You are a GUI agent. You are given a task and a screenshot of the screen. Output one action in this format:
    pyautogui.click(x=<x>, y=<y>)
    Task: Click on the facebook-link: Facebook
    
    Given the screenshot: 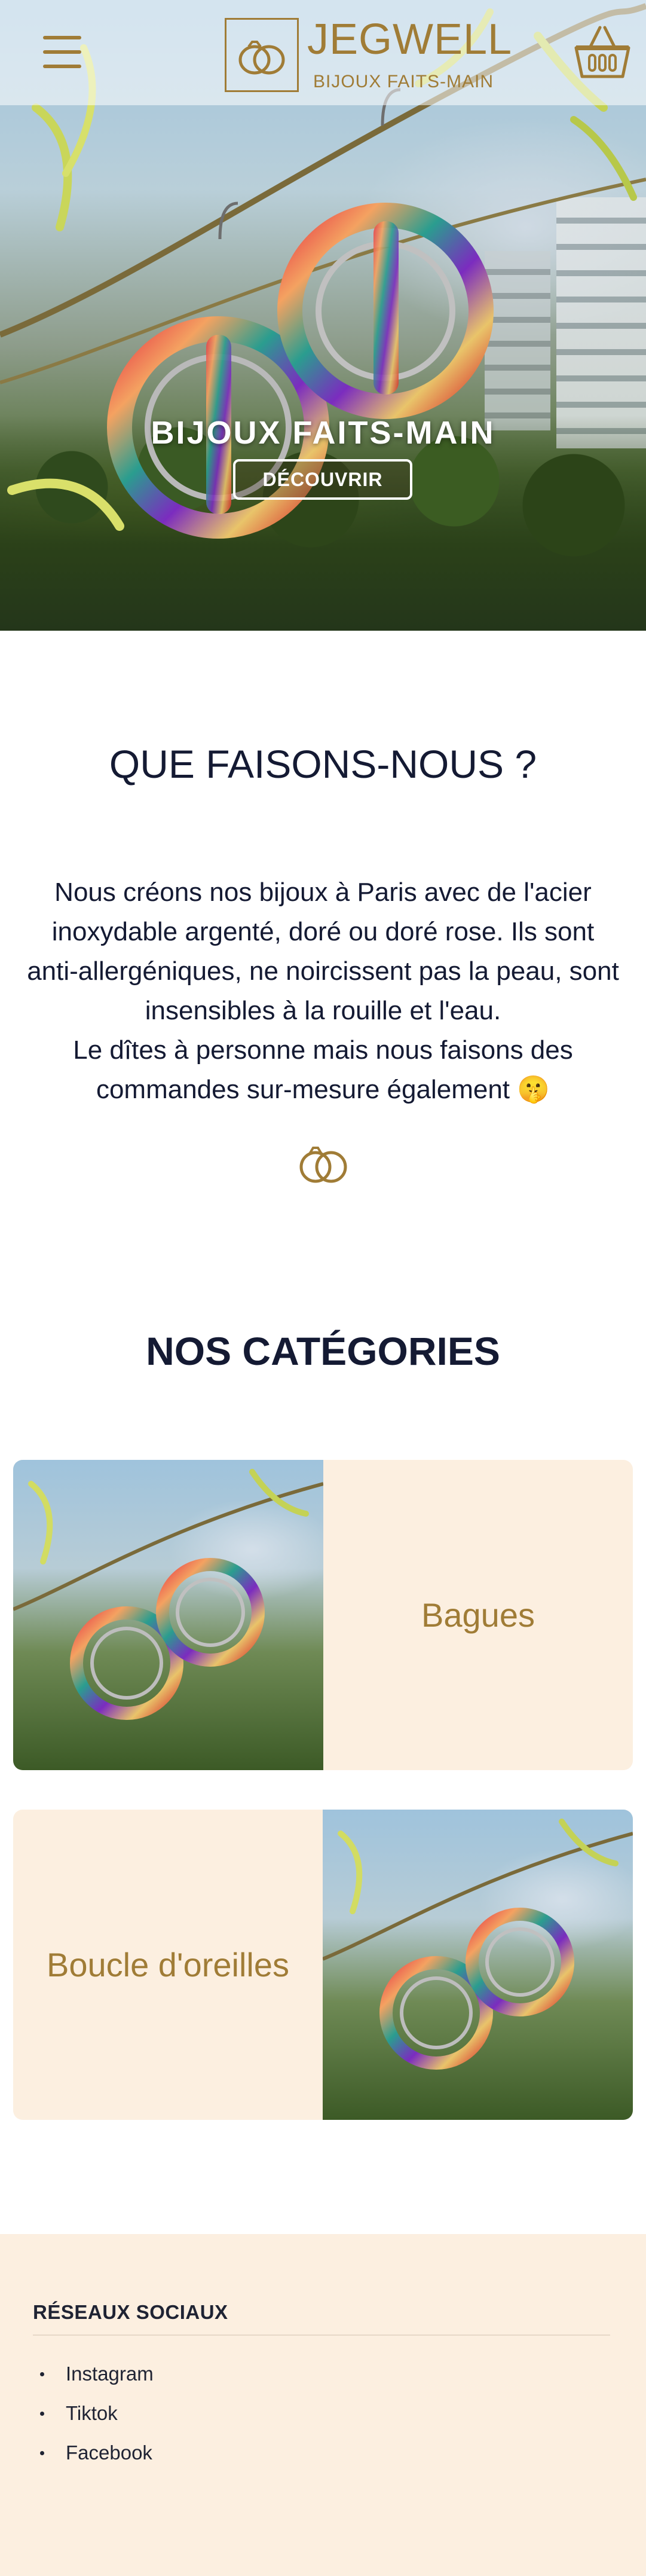 What is the action you would take?
    pyautogui.click(x=109, y=2452)
    